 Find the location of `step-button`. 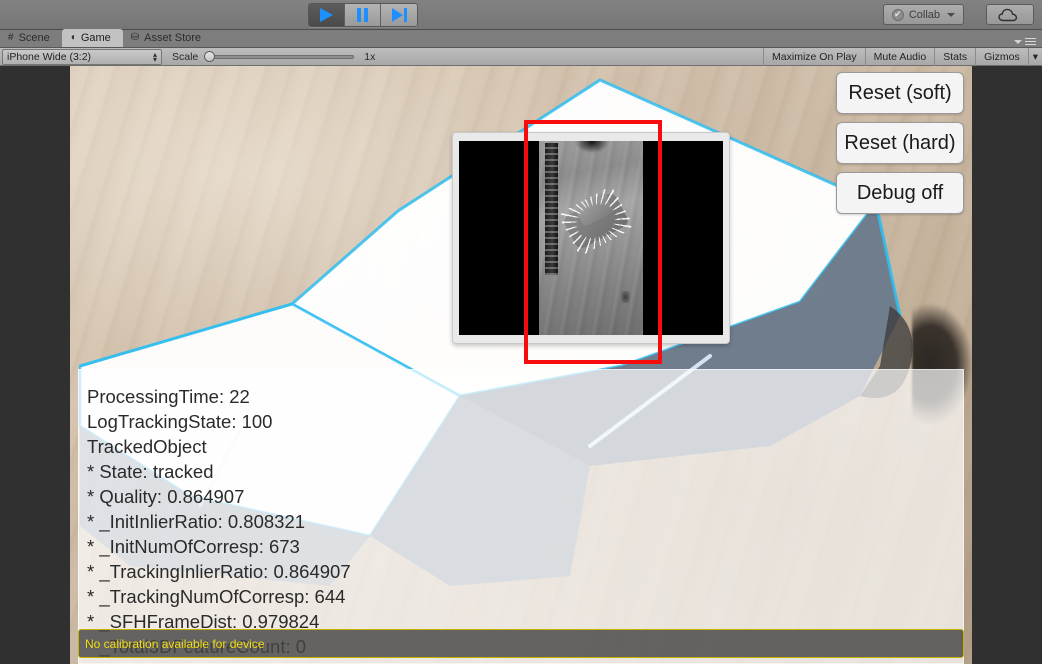

step-button is located at coordinates (399, 15).